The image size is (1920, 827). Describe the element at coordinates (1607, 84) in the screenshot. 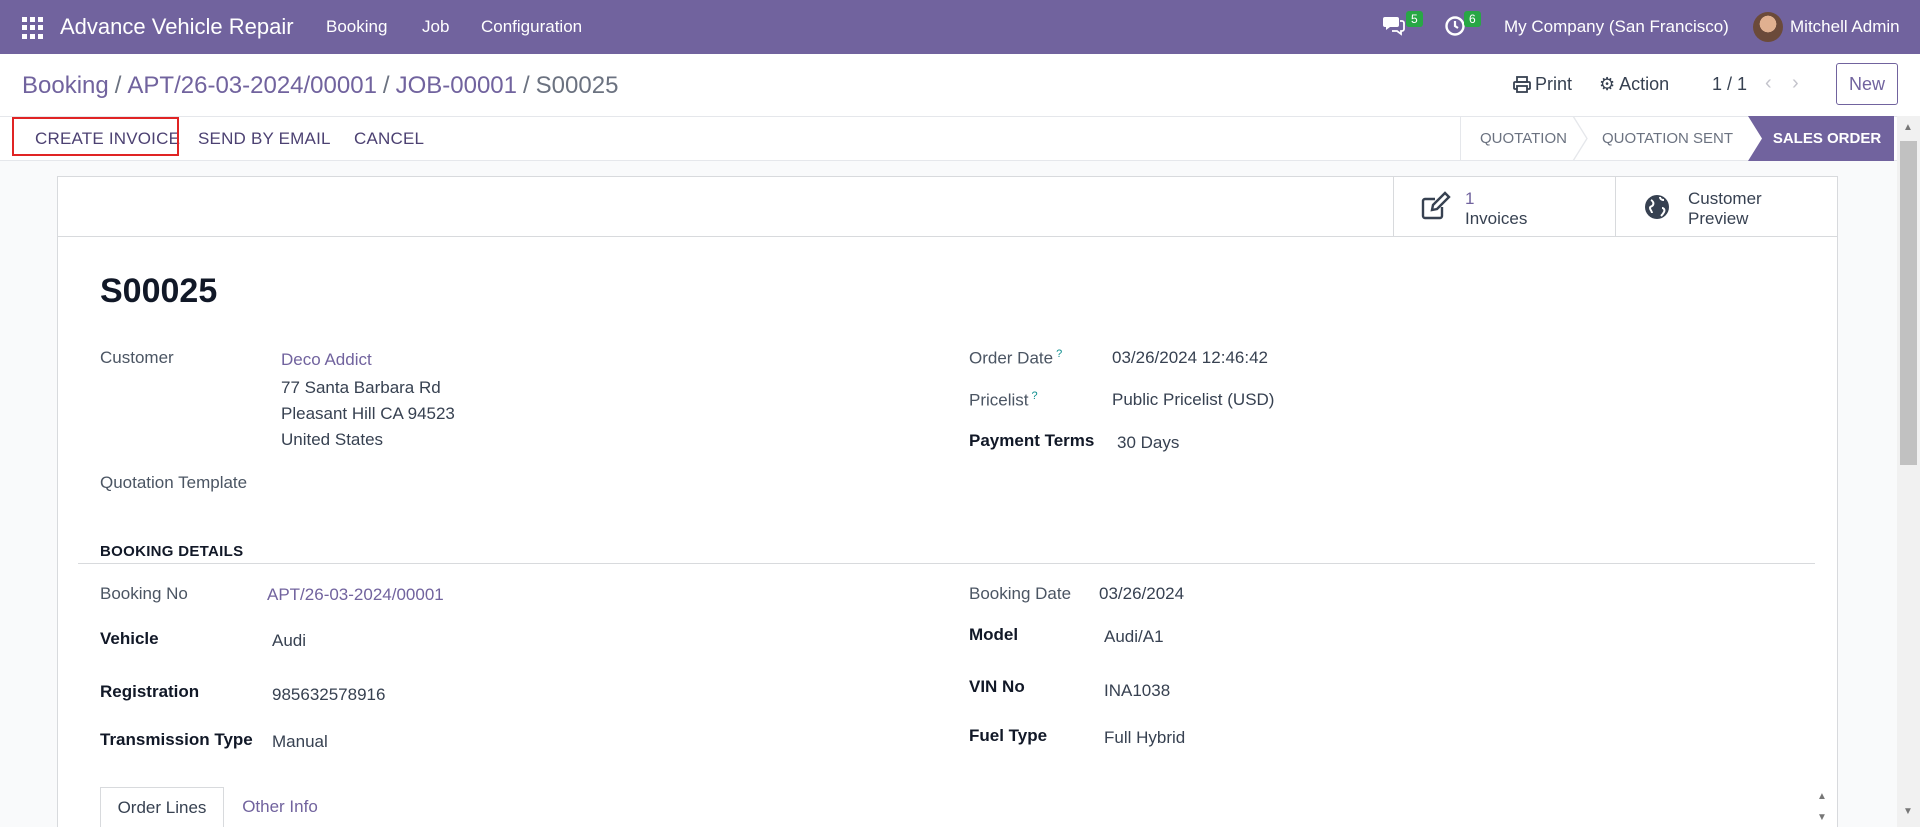

I see `gear-icon: ⚙` at that location.